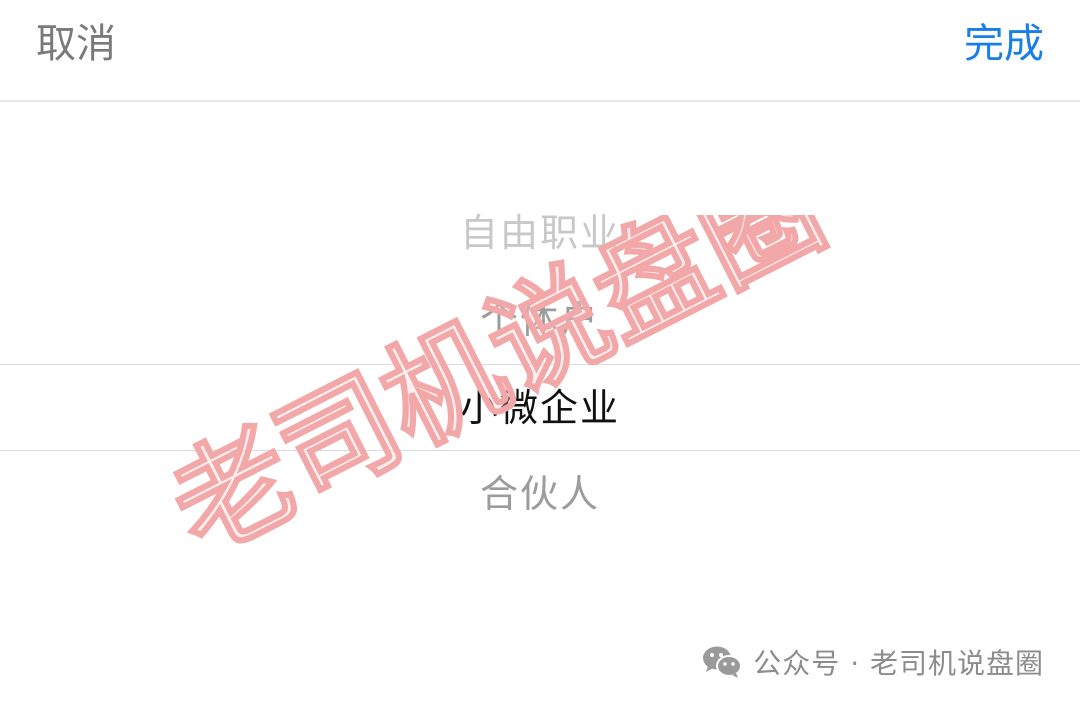 Image resolution: width=1080 pixels, height=707 pixels. I want to click on picker-option-small-micro-enterprise: 小微企业, so click(540, 408).